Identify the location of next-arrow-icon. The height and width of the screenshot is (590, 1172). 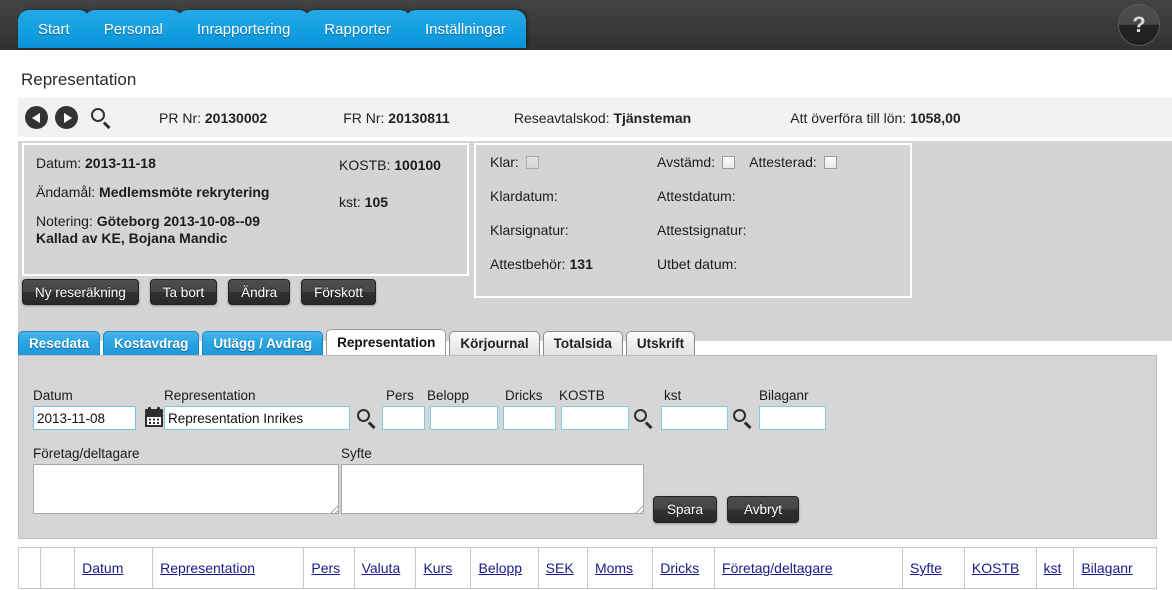
(66, 117).